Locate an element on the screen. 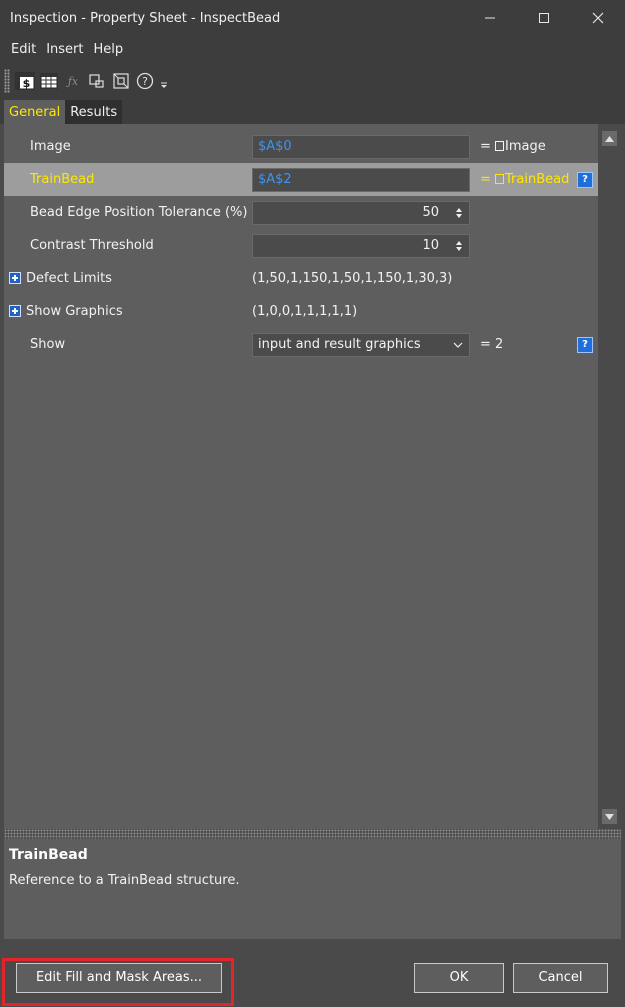  arrow-down-icon is located at coordinates (609, 816).